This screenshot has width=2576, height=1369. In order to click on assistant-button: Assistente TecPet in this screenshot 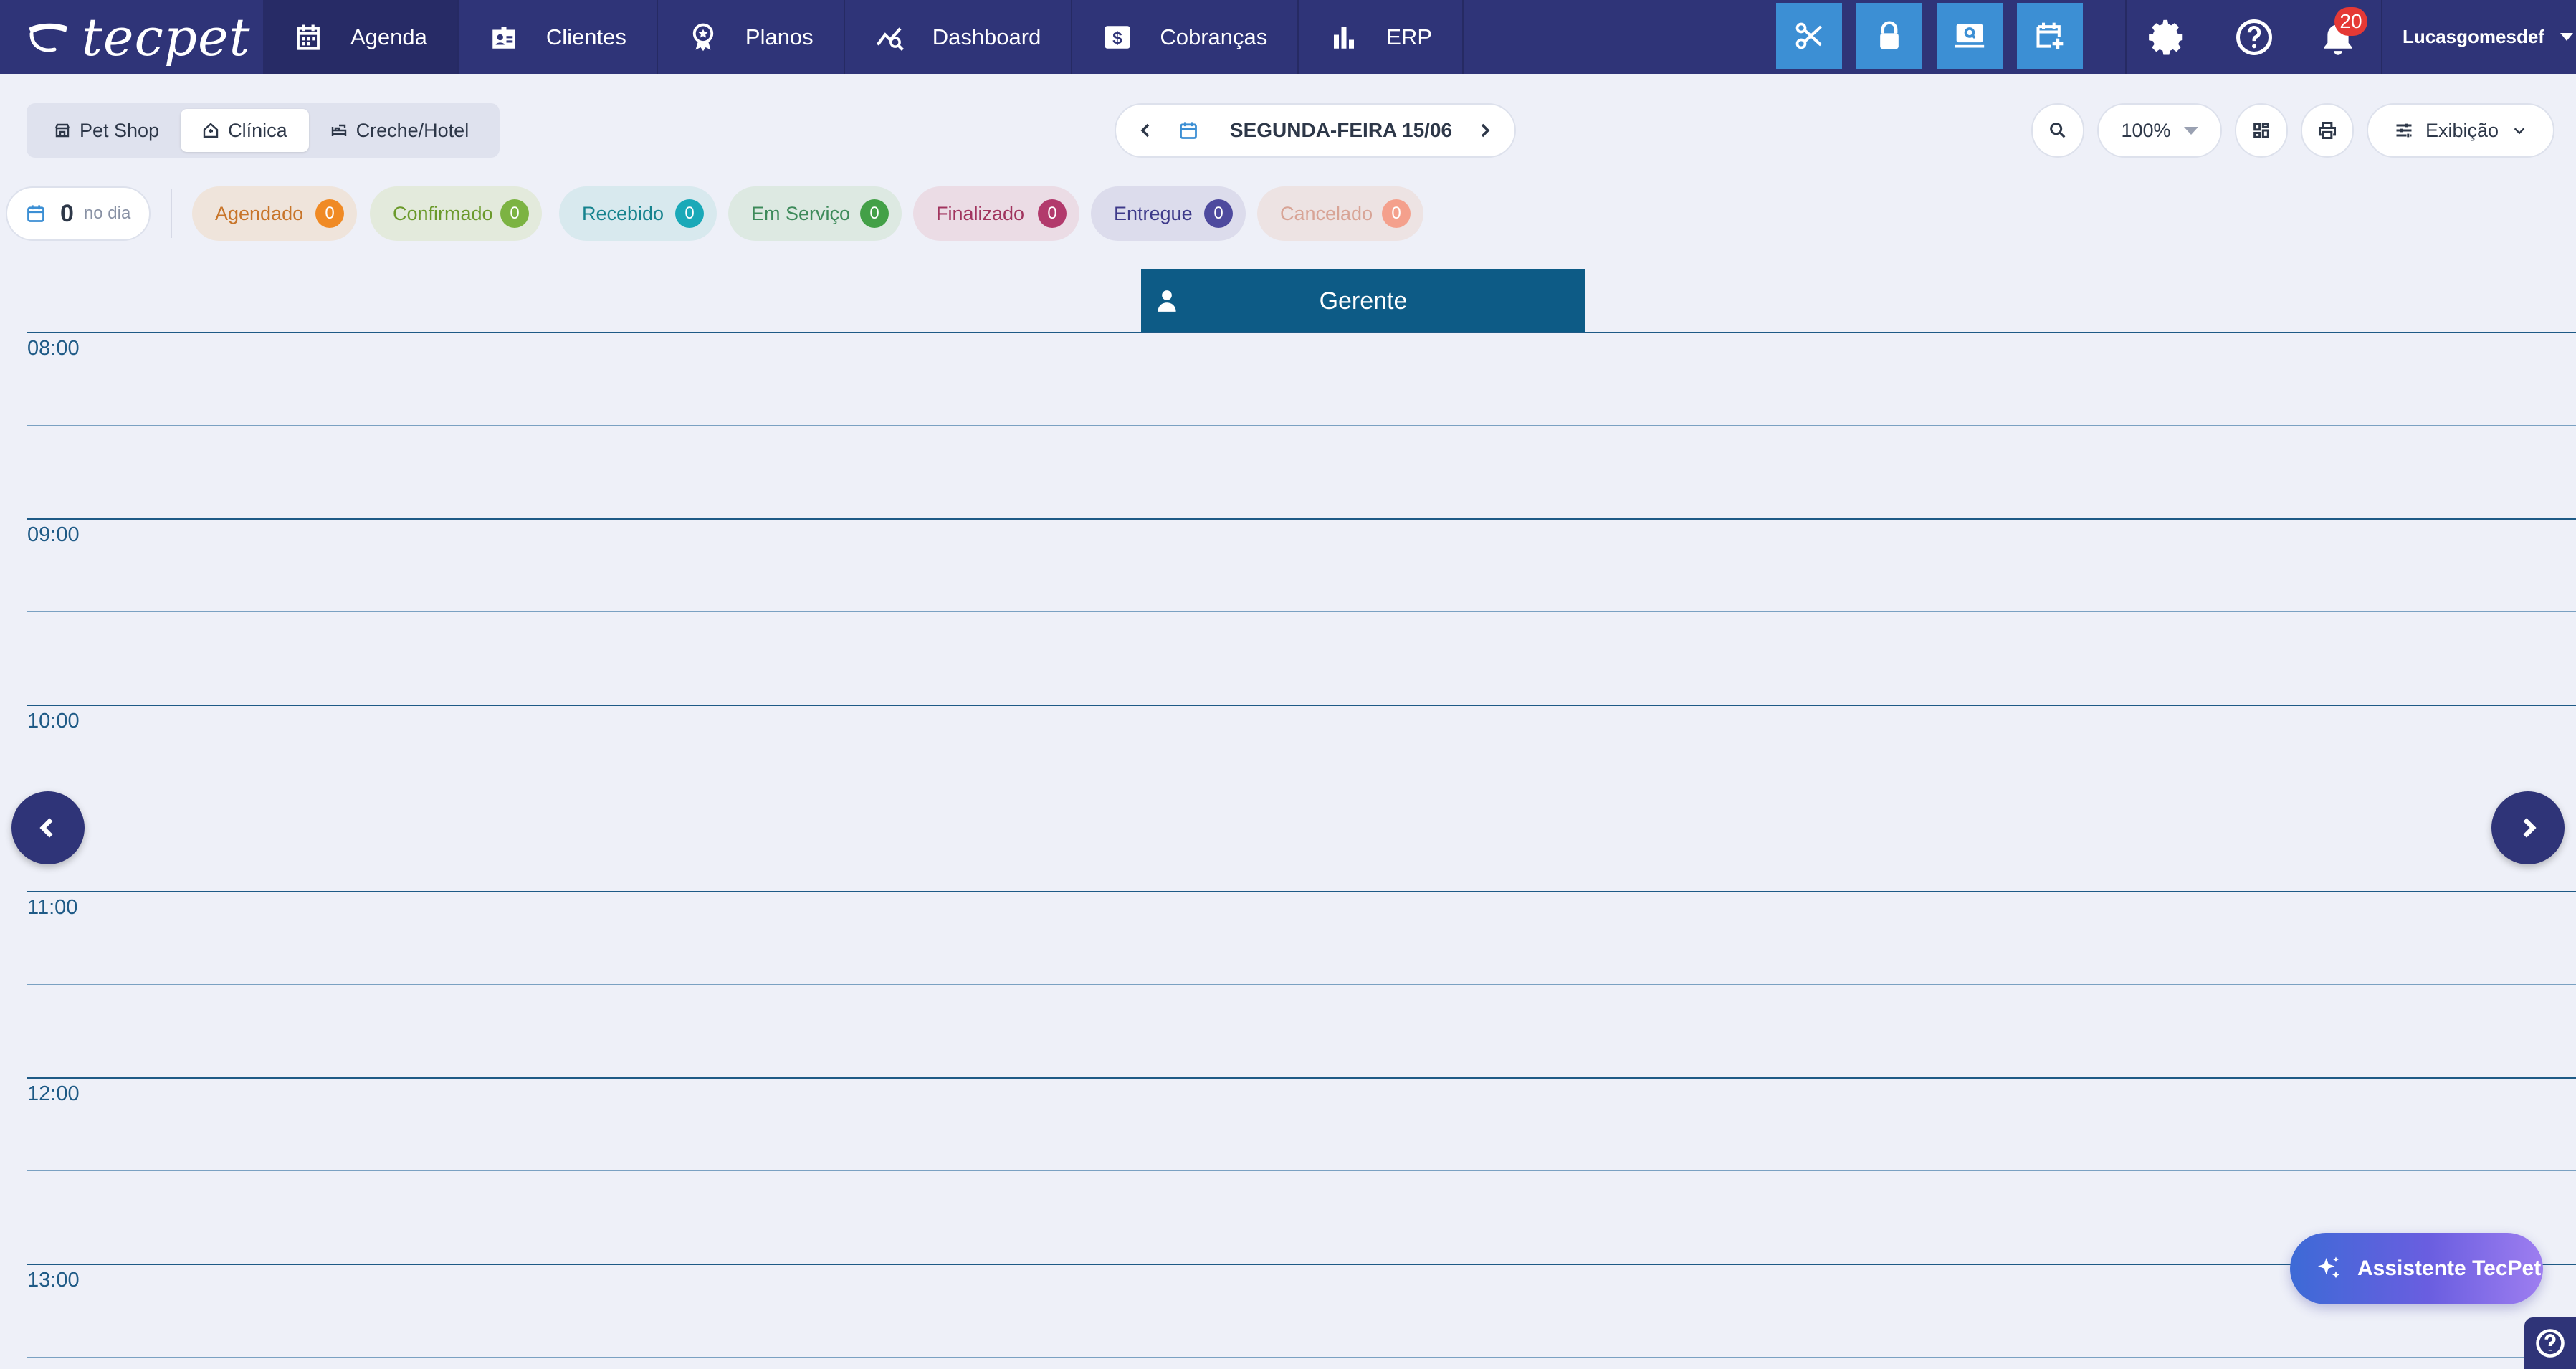, I will do `click(2416, 1268)`.